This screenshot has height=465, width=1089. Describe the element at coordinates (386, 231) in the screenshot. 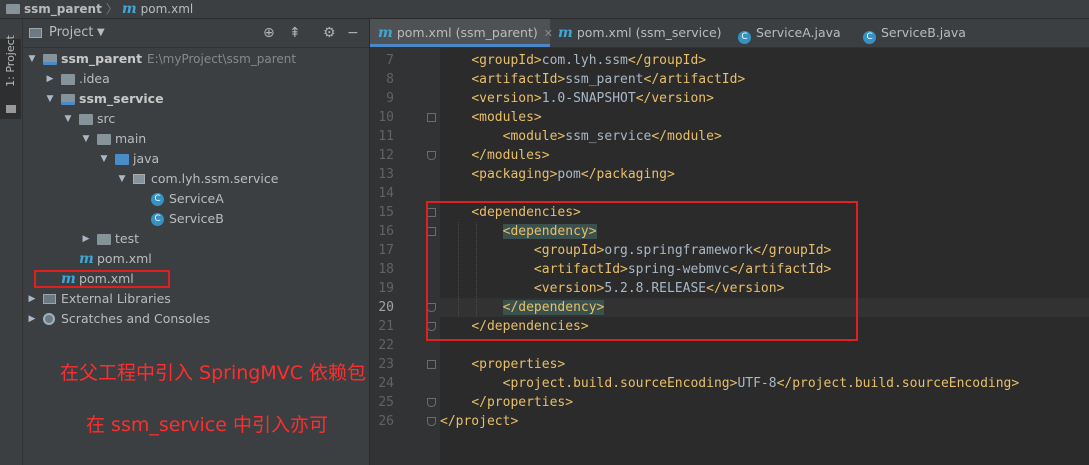

I see `line-number: 16` at that location.